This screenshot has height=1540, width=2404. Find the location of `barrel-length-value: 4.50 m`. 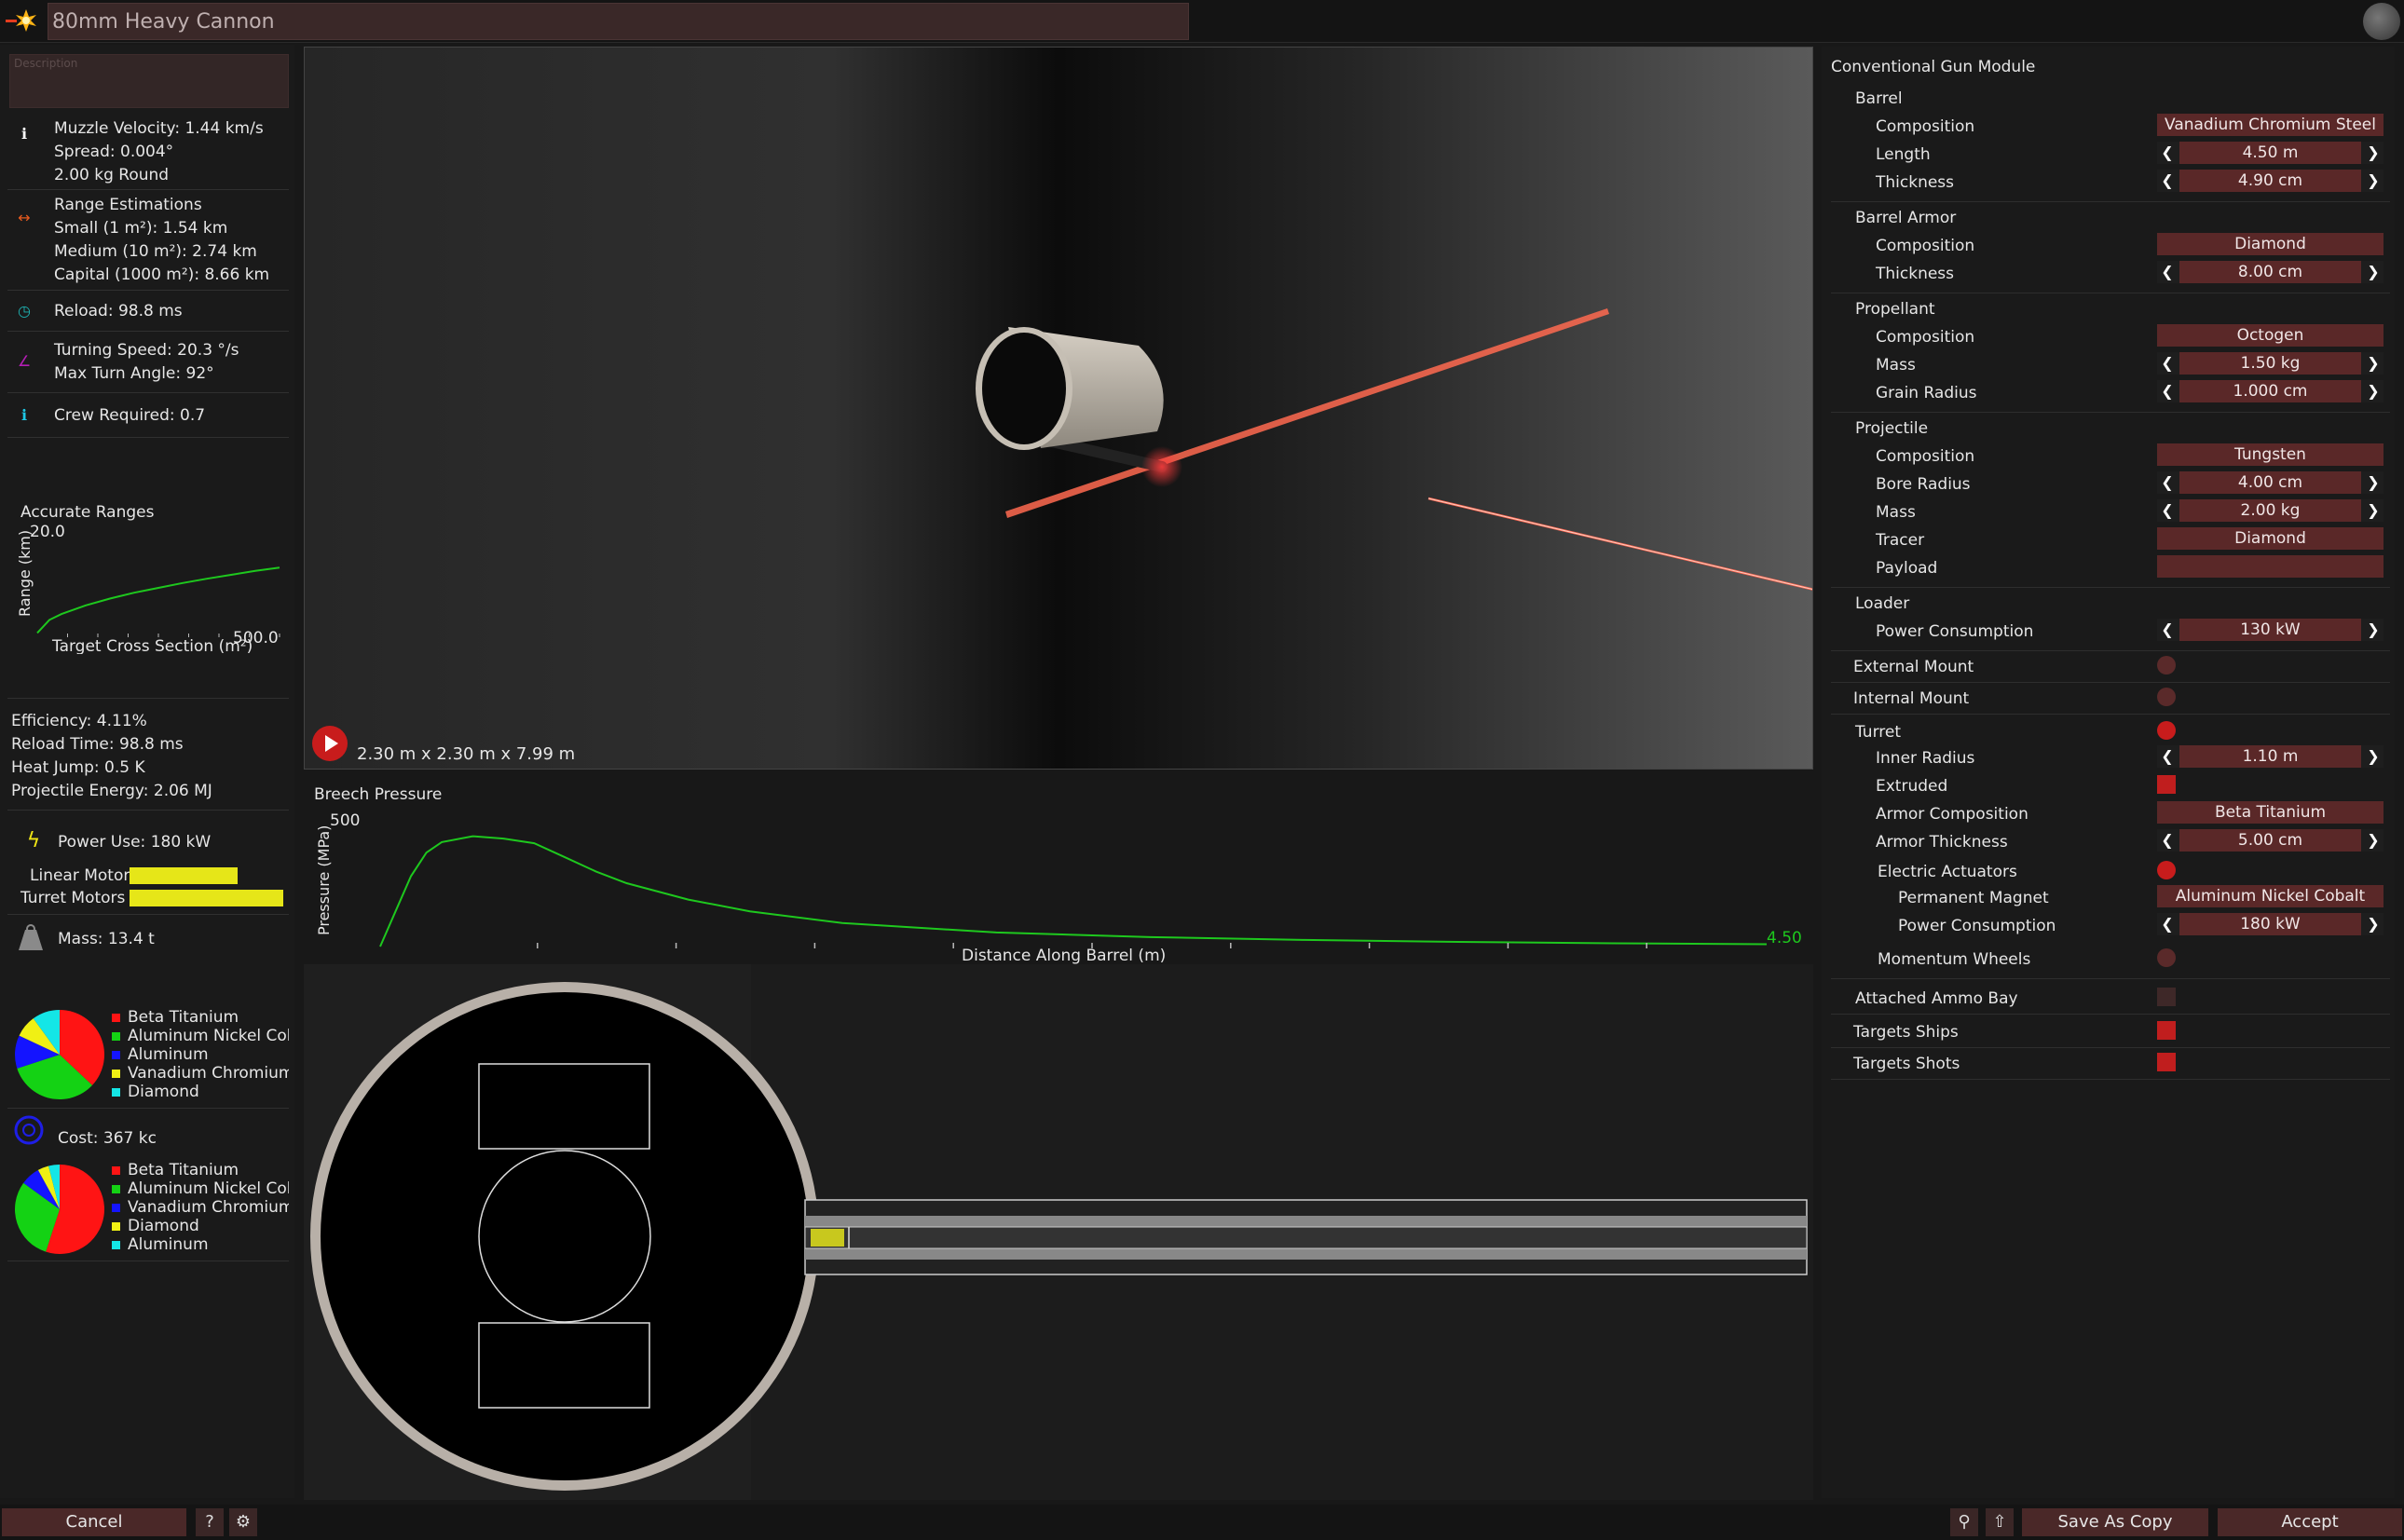

barrel-length-value: 4.50 m is located at coordinates (2270, 153).